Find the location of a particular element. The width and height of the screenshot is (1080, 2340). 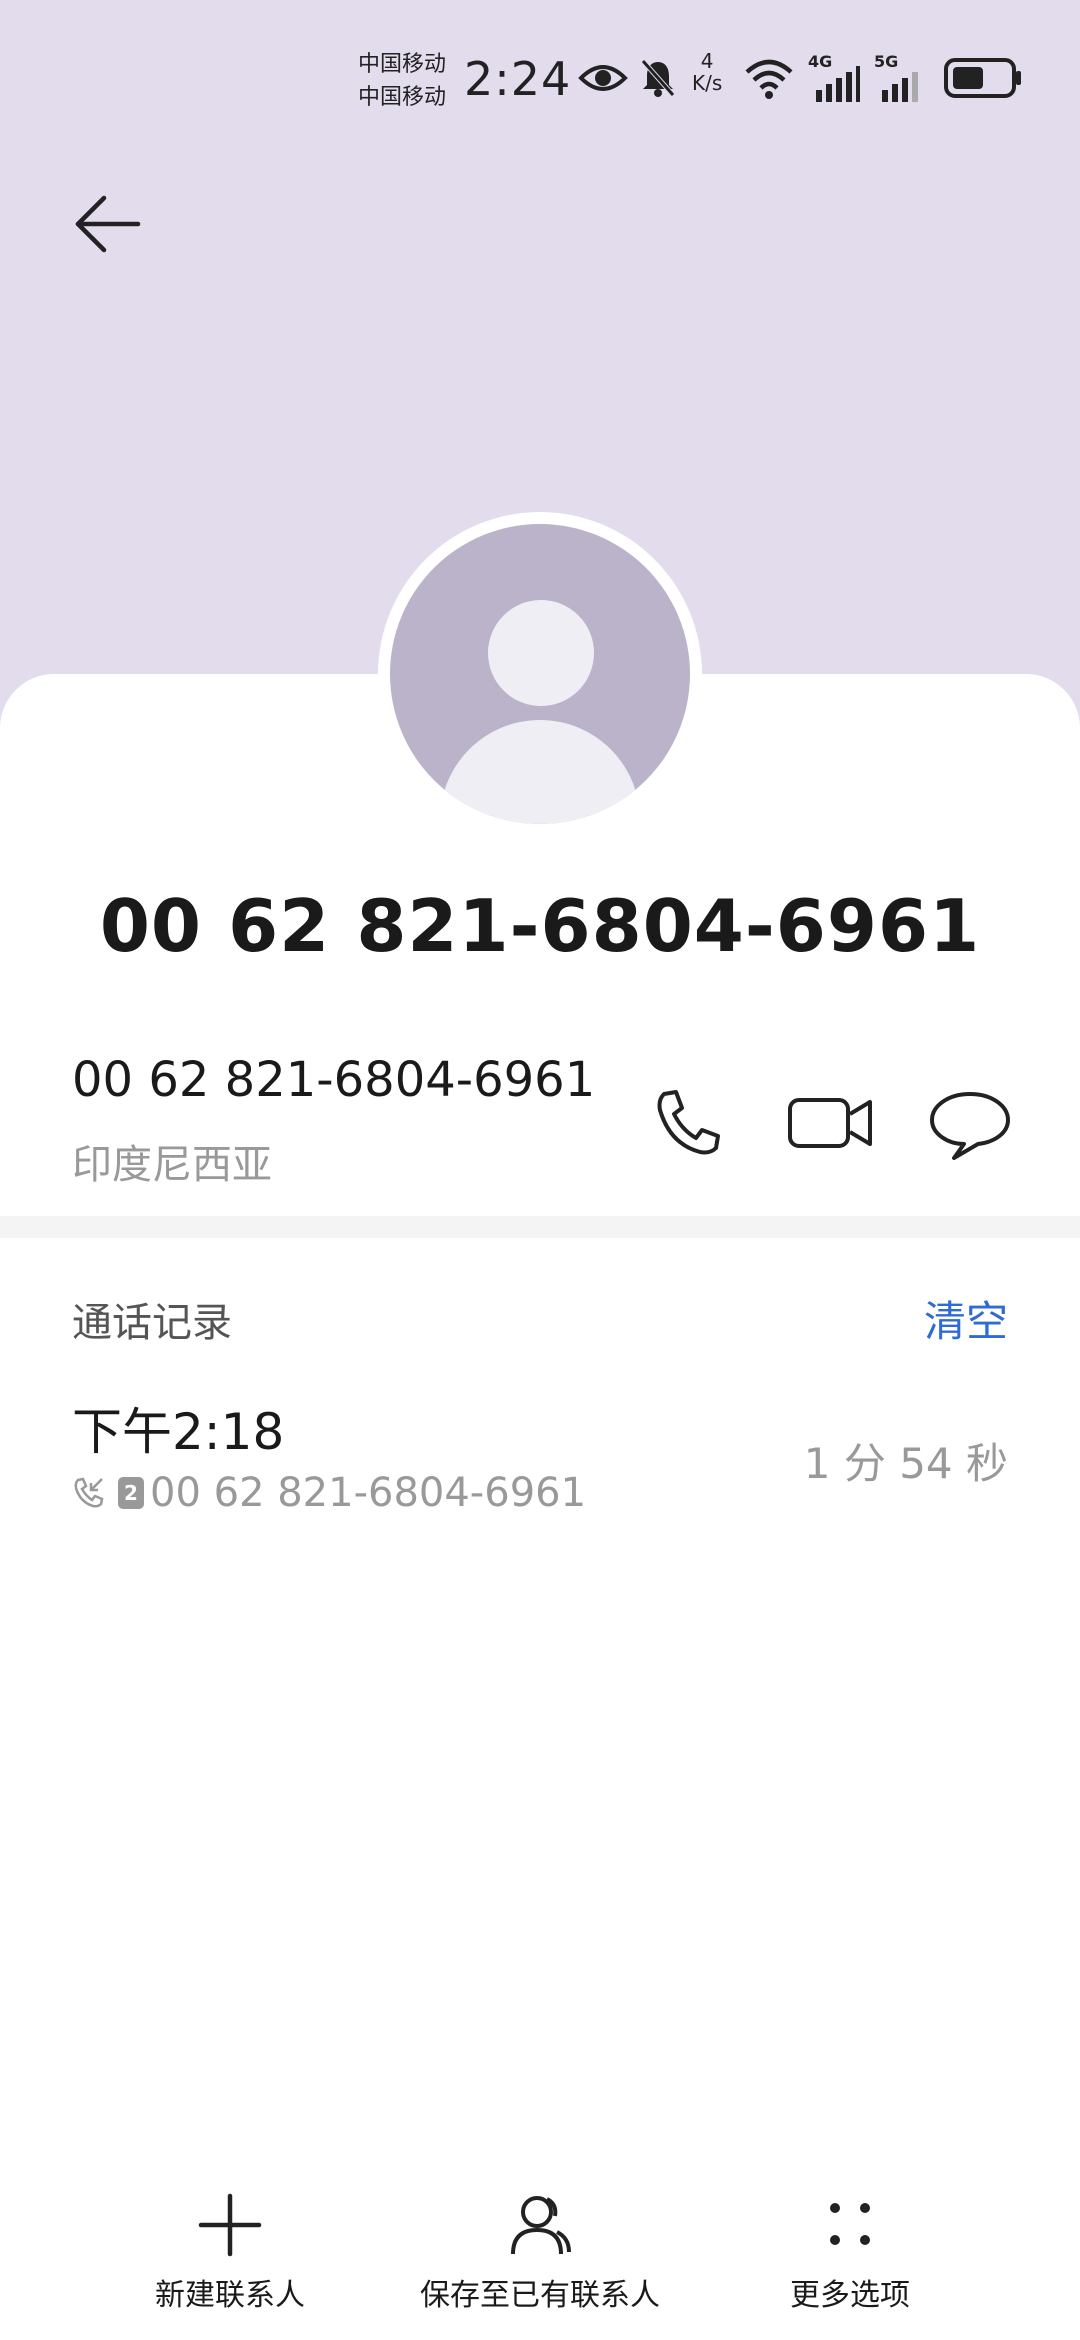

incoming-call-icon is located at coordinates (89, 1492).